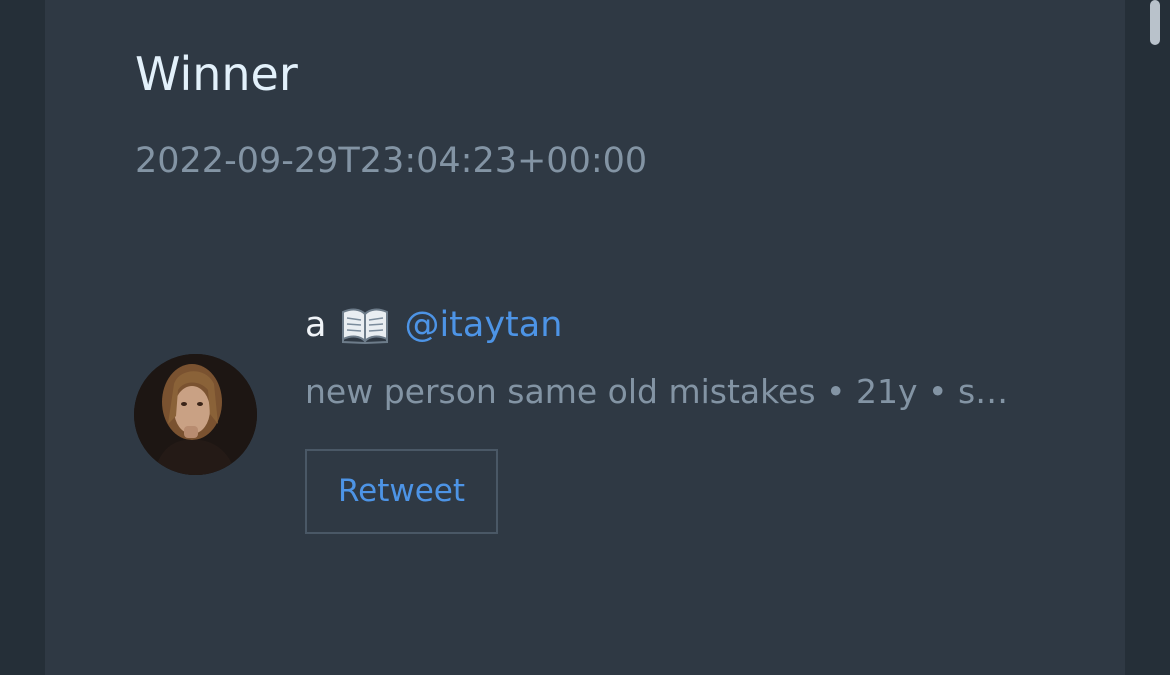  I want to click on avatar, so click(195, 414).